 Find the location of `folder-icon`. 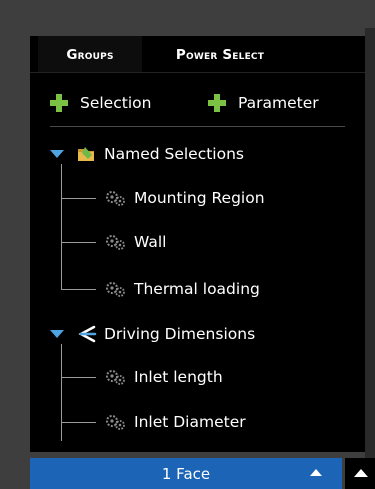

folder-icon is located at coordinates (86, 154).